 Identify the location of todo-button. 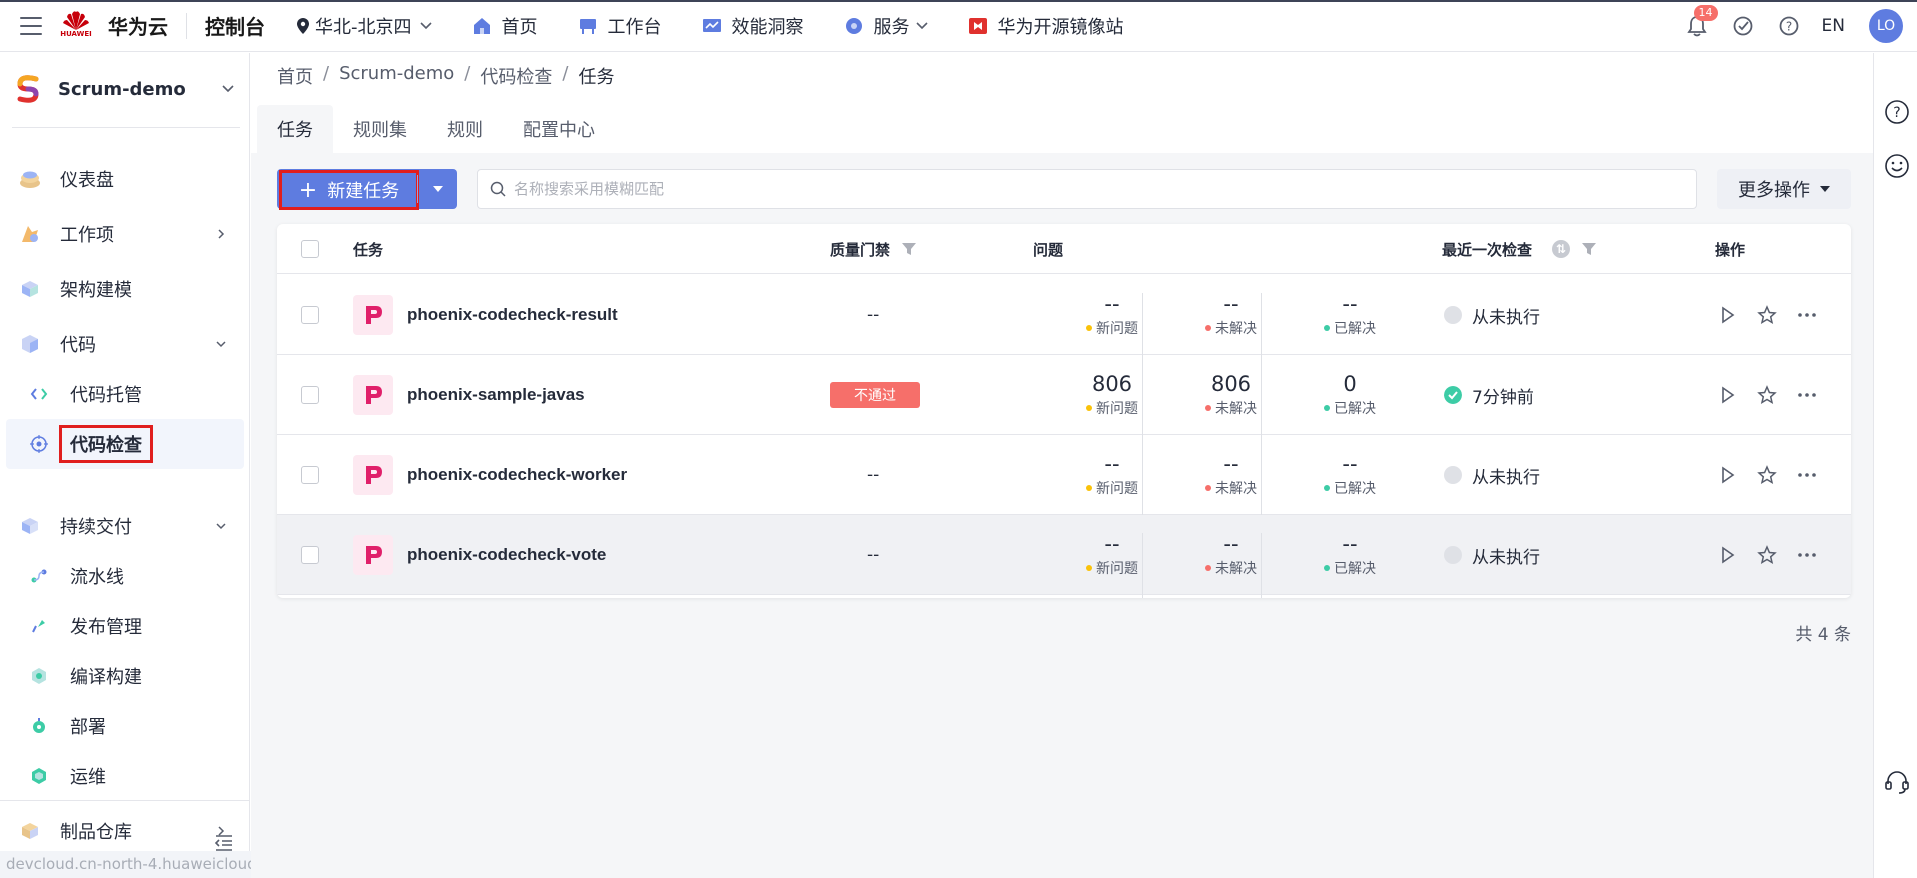
(1743, 26).